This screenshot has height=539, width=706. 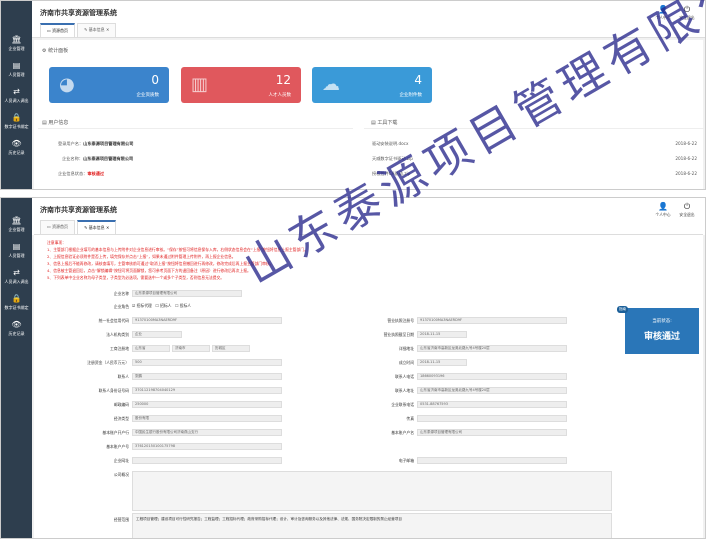 What do you see at coordinates (81, 173) in the screenshot?
I see `company-status-row: 企业信息状态：审核通过` at bounding box center [81, 173].